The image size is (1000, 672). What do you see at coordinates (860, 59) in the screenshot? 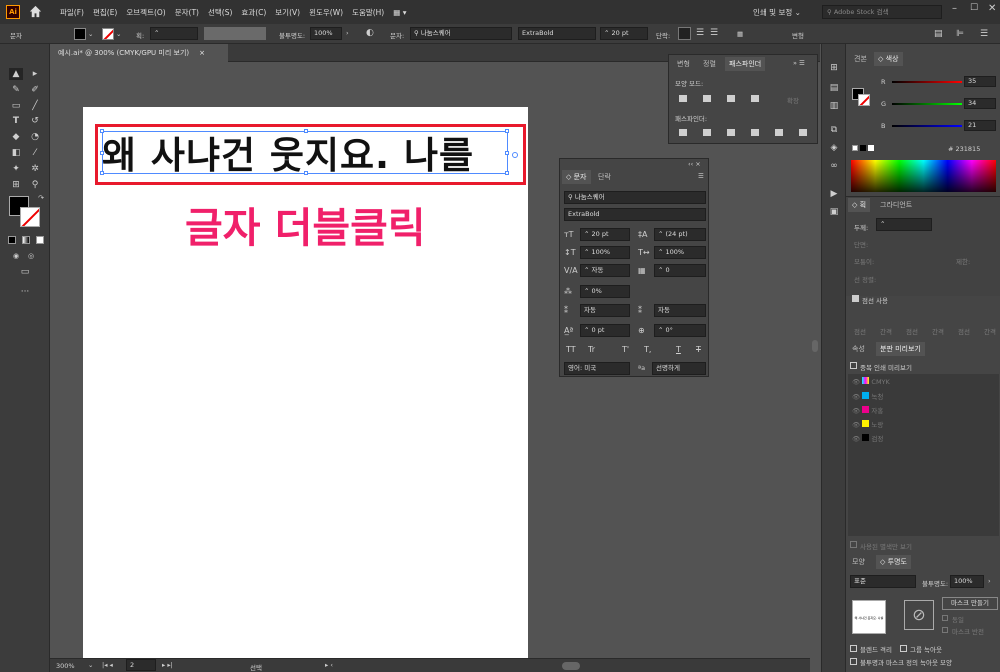
I see `tab-swatches: 견본` at bounding box center [860, 59].